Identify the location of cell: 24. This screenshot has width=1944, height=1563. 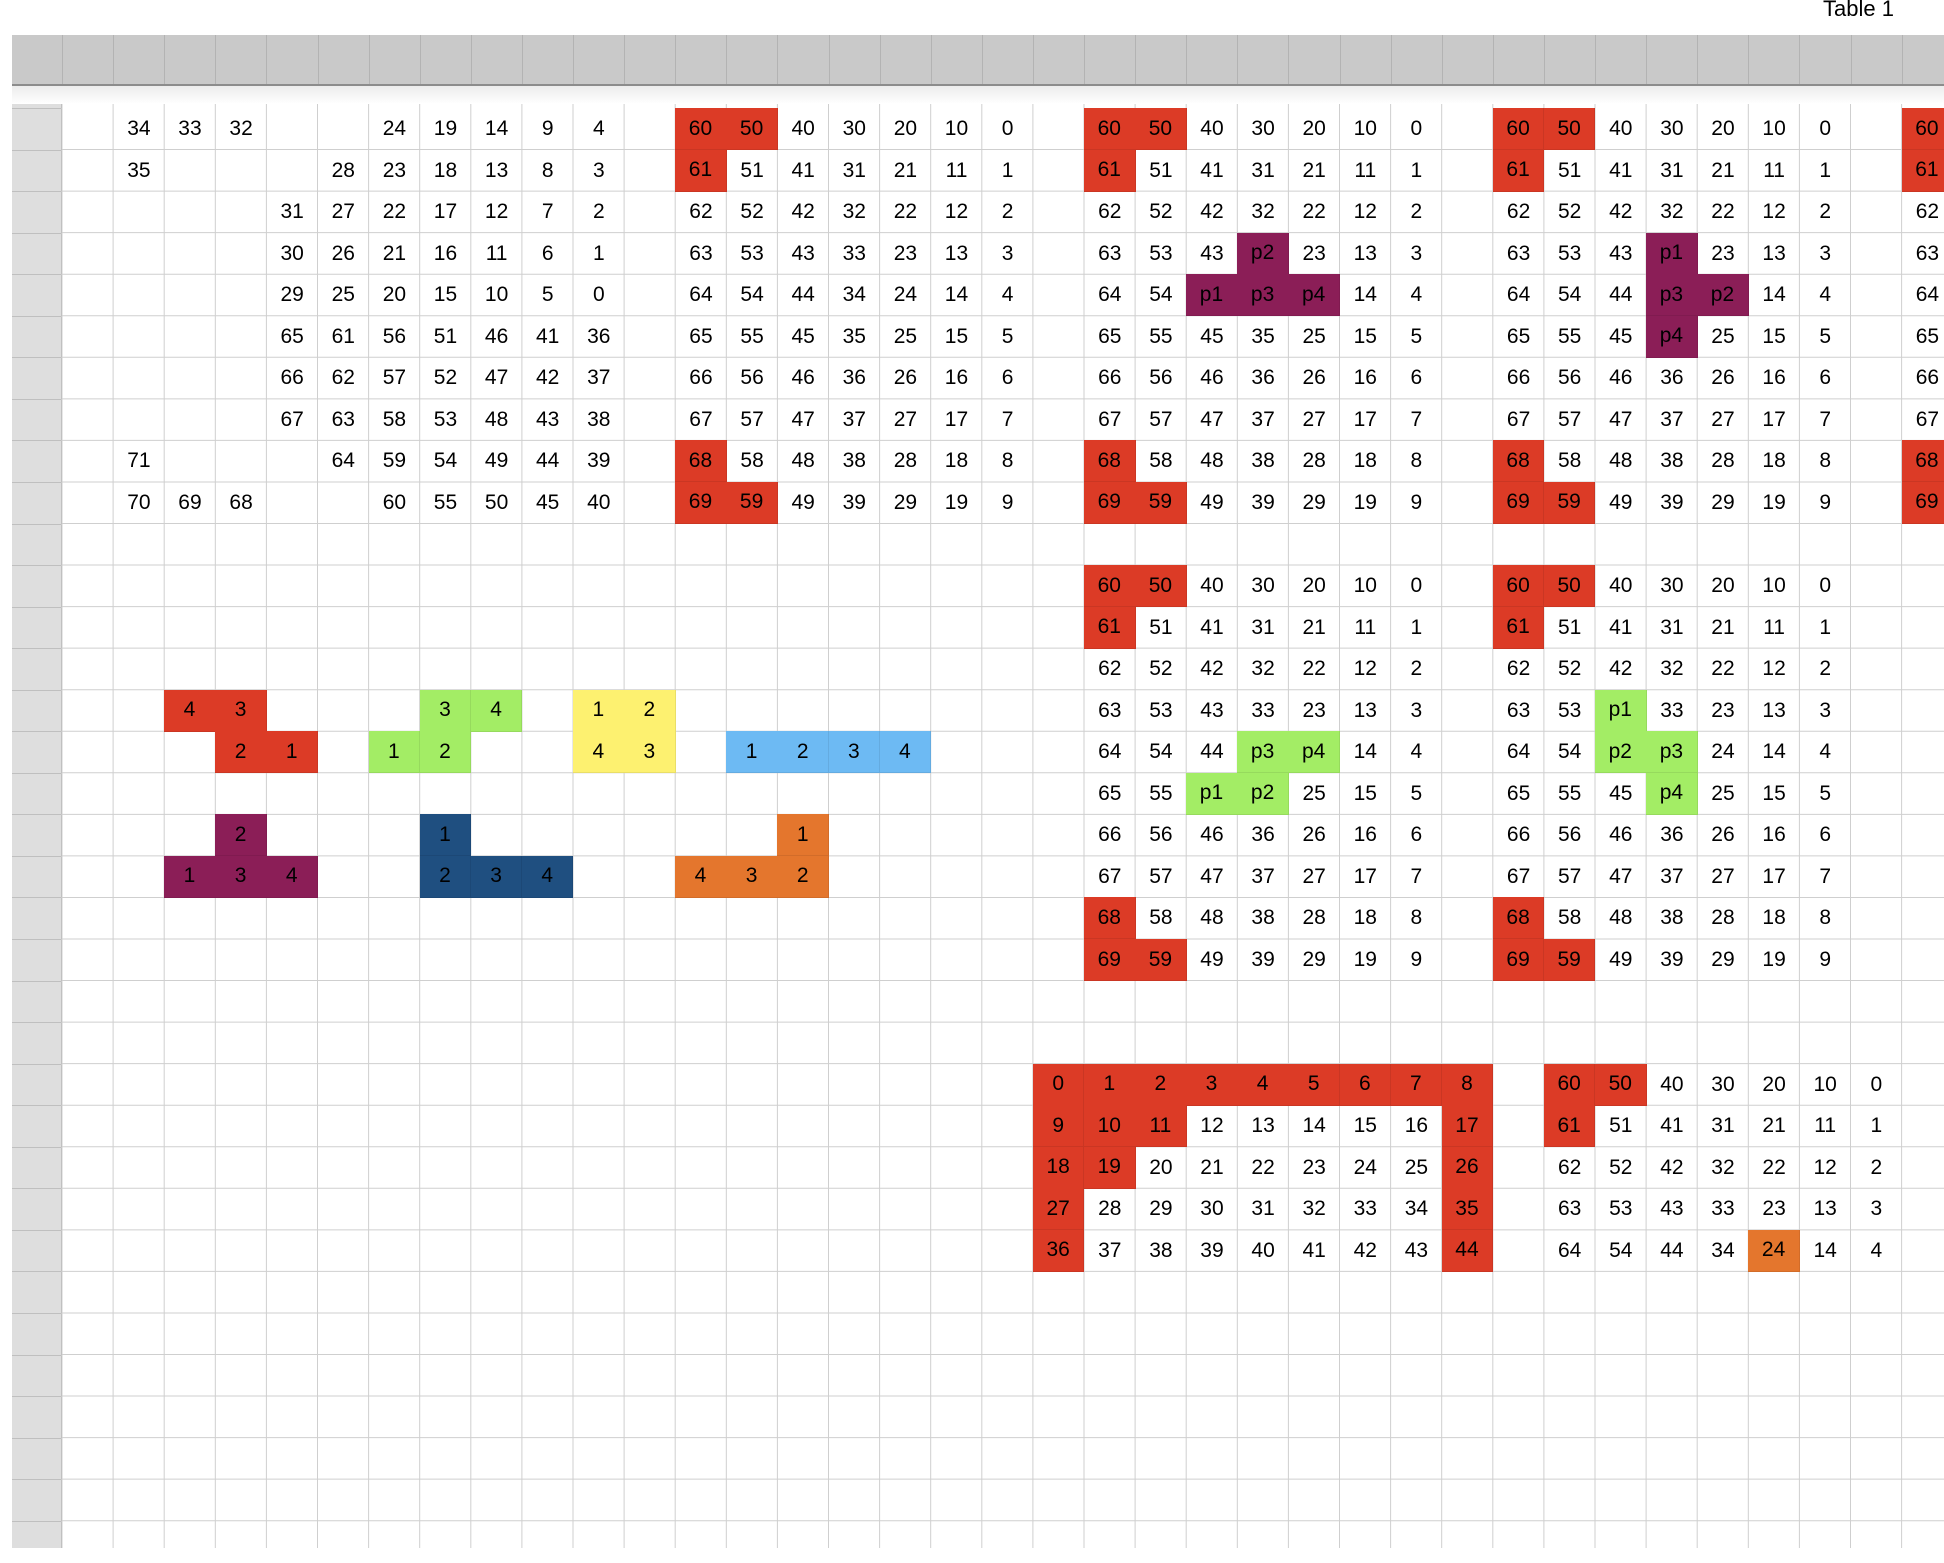
(906, 295).